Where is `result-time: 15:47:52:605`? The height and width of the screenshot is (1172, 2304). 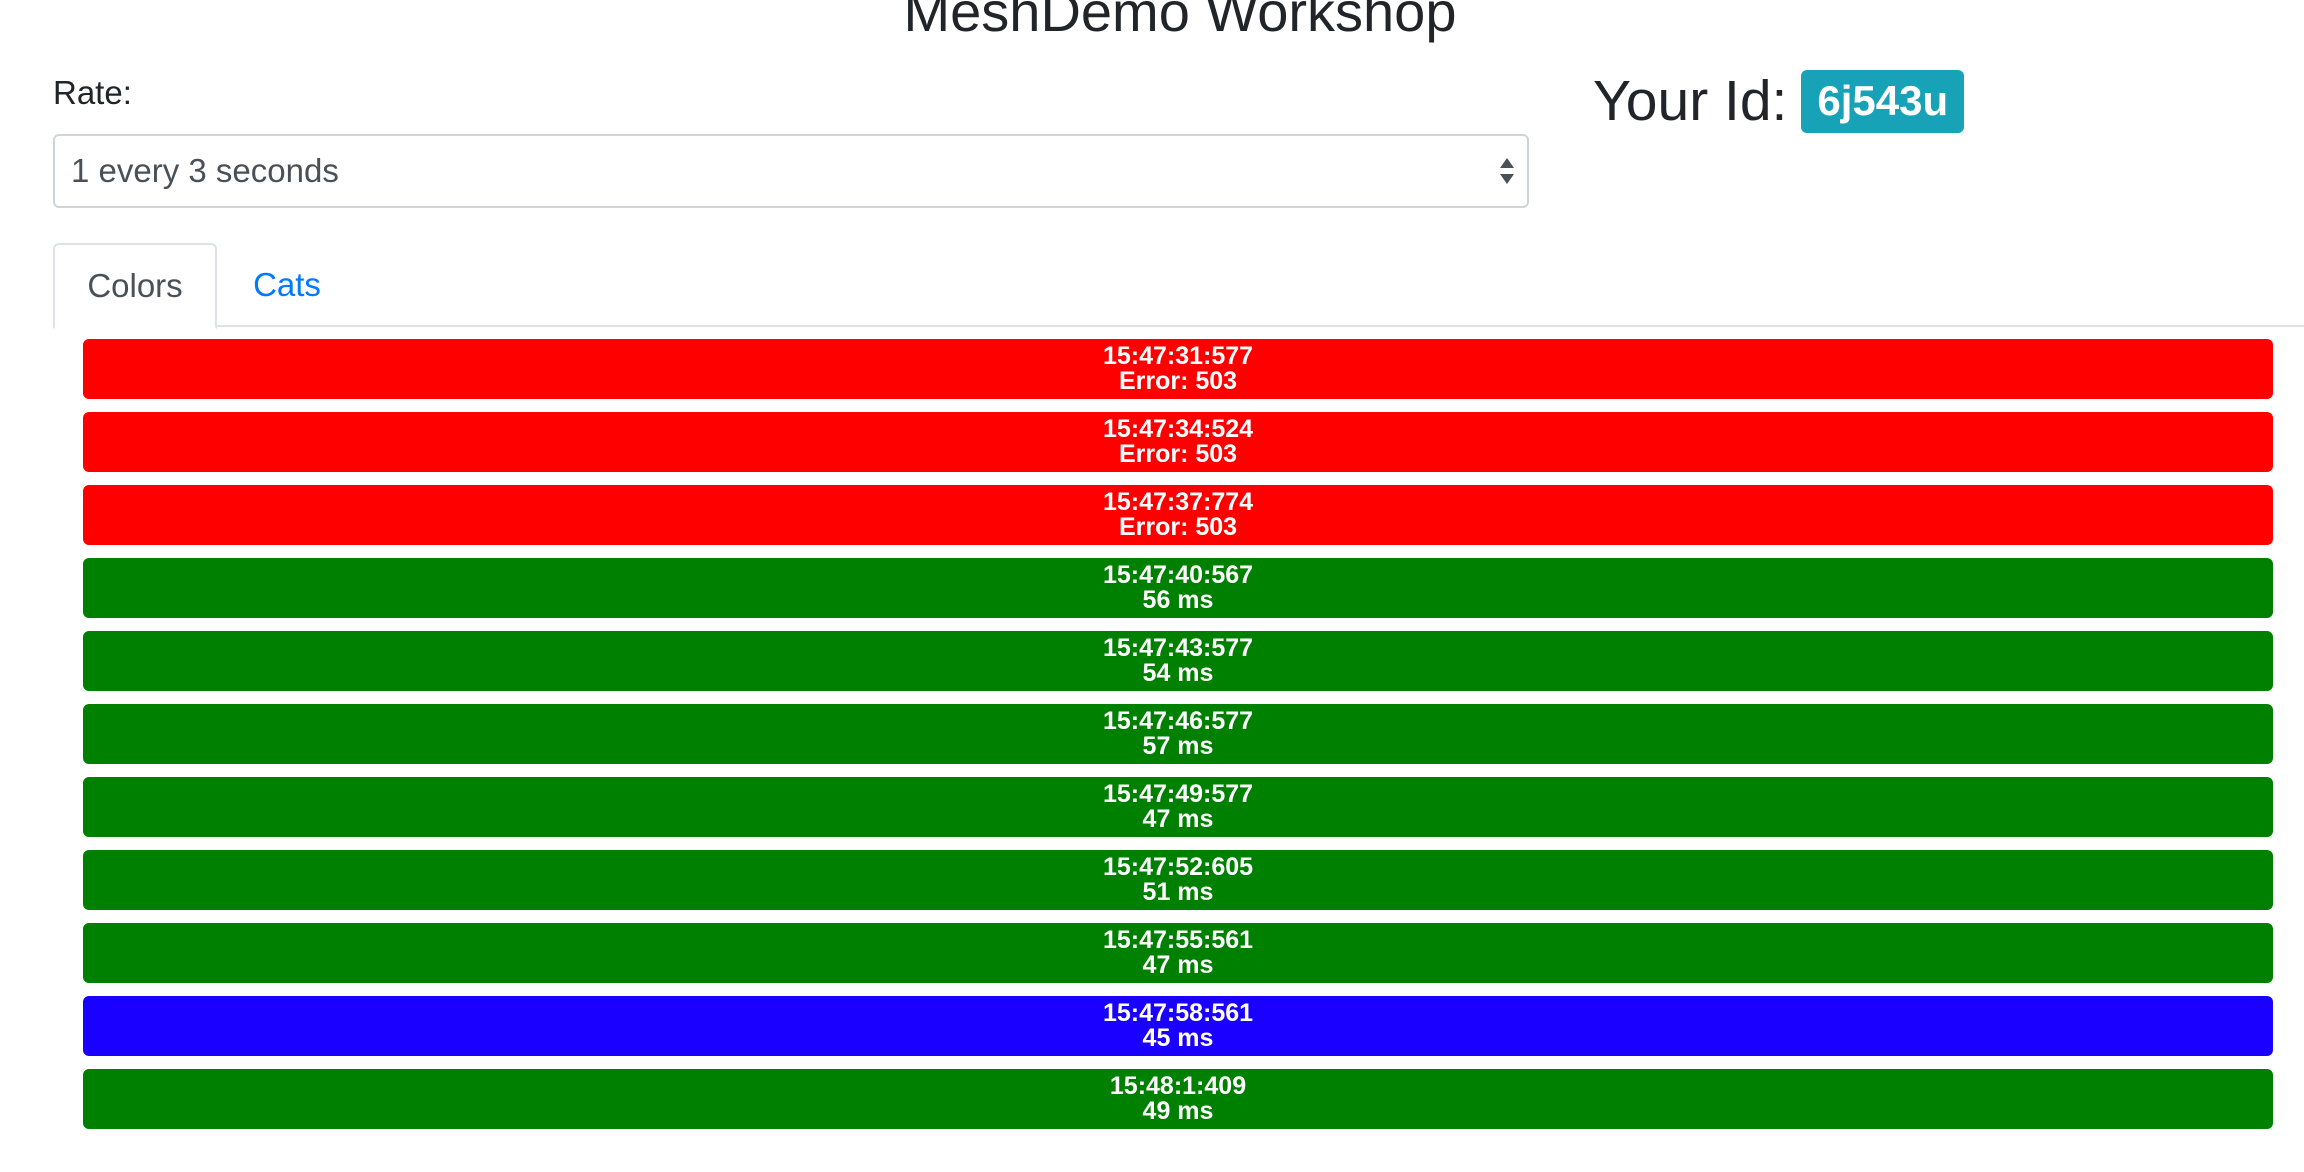
result-time: 15:47:52:605 is located at coordinates (1178, 867).